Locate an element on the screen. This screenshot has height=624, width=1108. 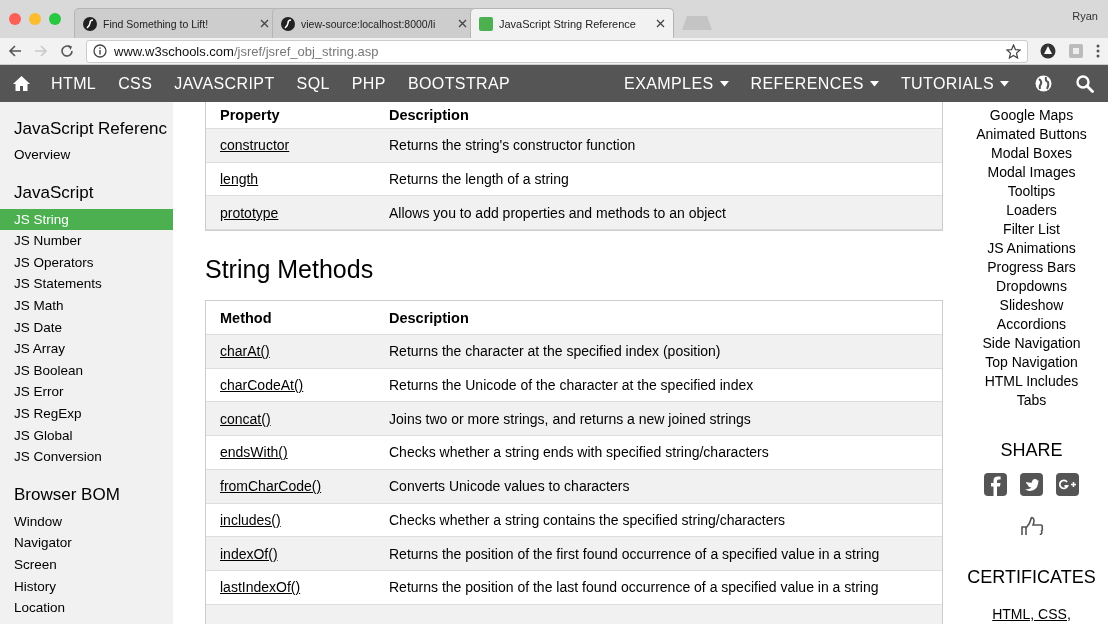
example-link: Google Maps is located at coordinates (1031, 115).